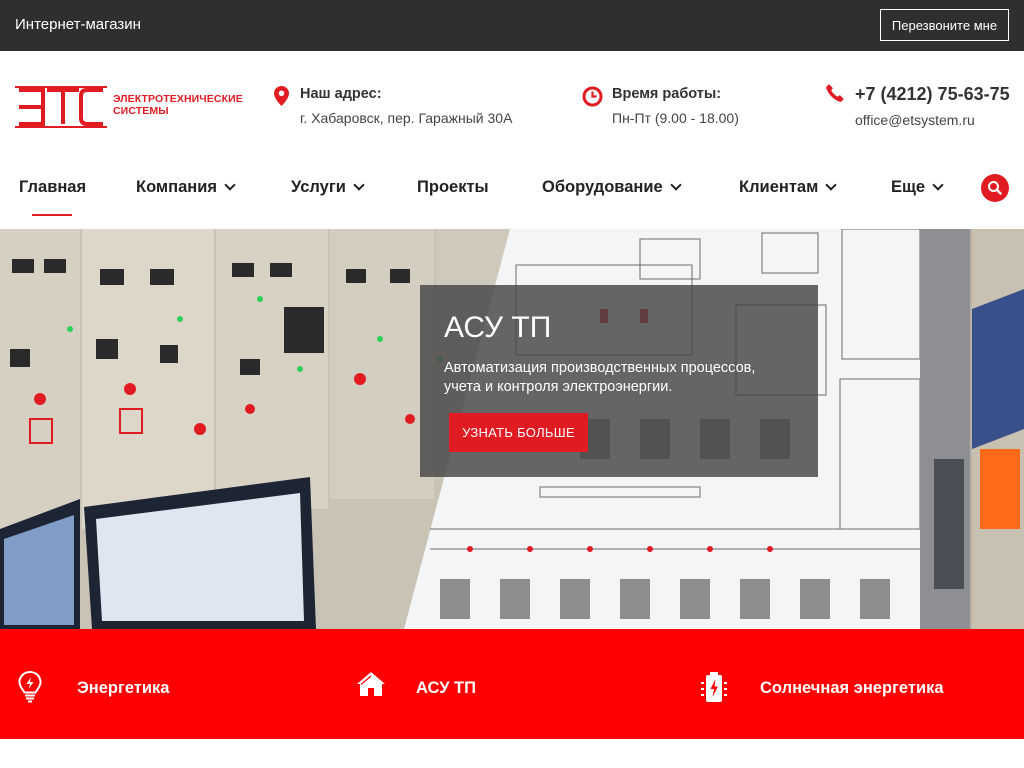 The width and height of the screenshot is (1024, 768). What do you see at coordinates (602, 187) in the screenshot?
I see `nav-label: Оборудование` at bounding box center [602, 187].